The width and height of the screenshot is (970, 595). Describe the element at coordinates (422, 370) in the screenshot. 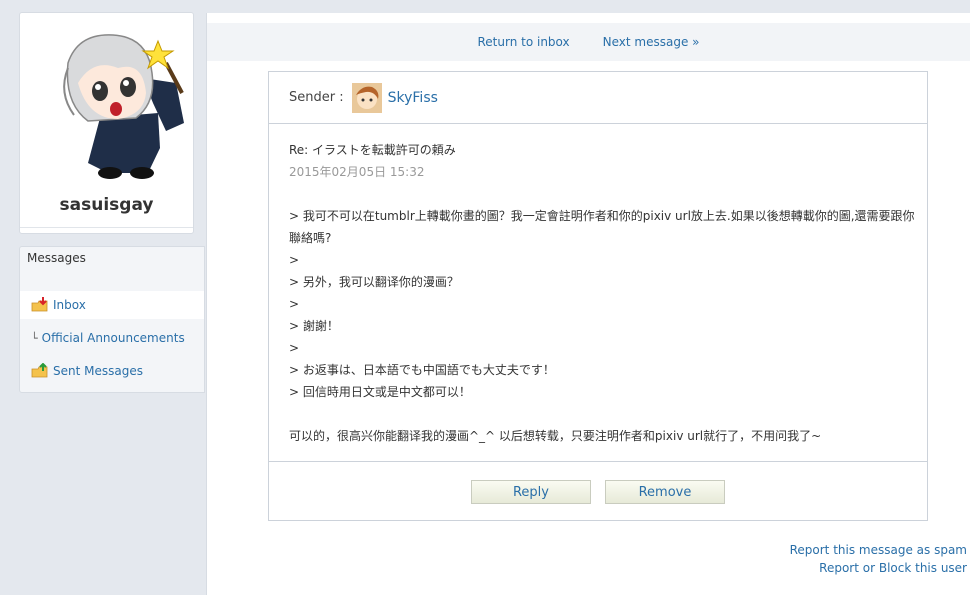

I see `quoted-line: > お返事は、日本語でも中国語でも大丈夫です！` at that location.